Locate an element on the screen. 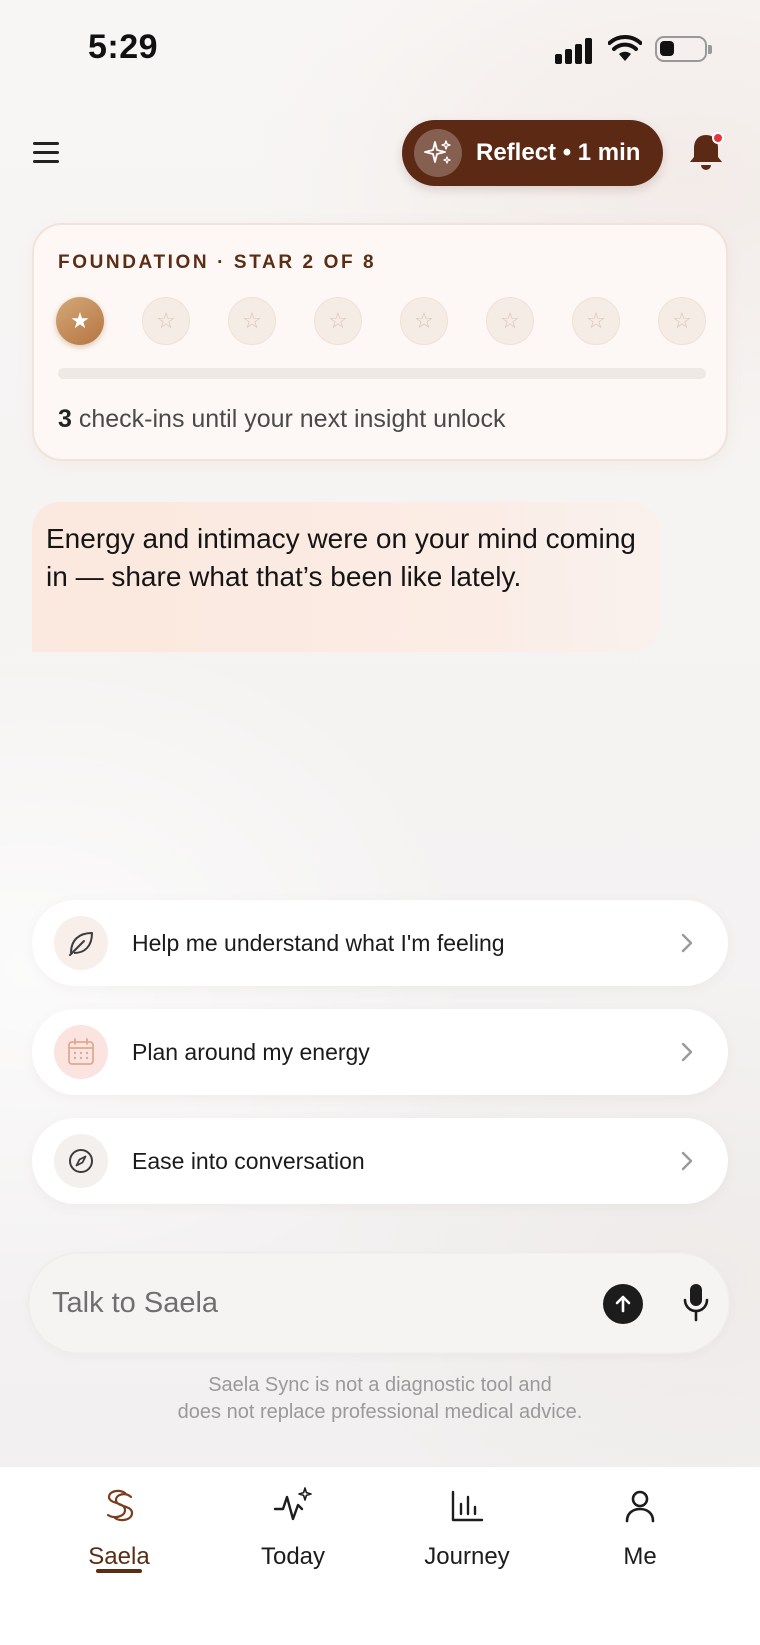 This screenshot has width=760, height=1645. stars-row: ★ ☆ ☆ ☆ ☆ ☆ ☆ ☆ is located at coordinates (382, 323).